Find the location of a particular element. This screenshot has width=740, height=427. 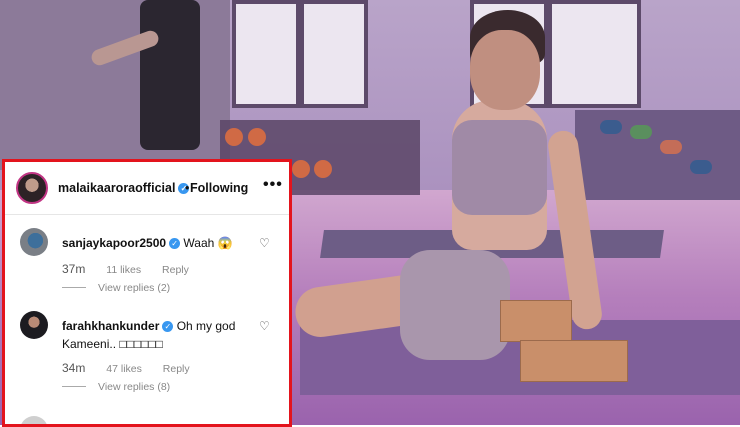

comment-time: 37m is located at coordinates (74, 269).